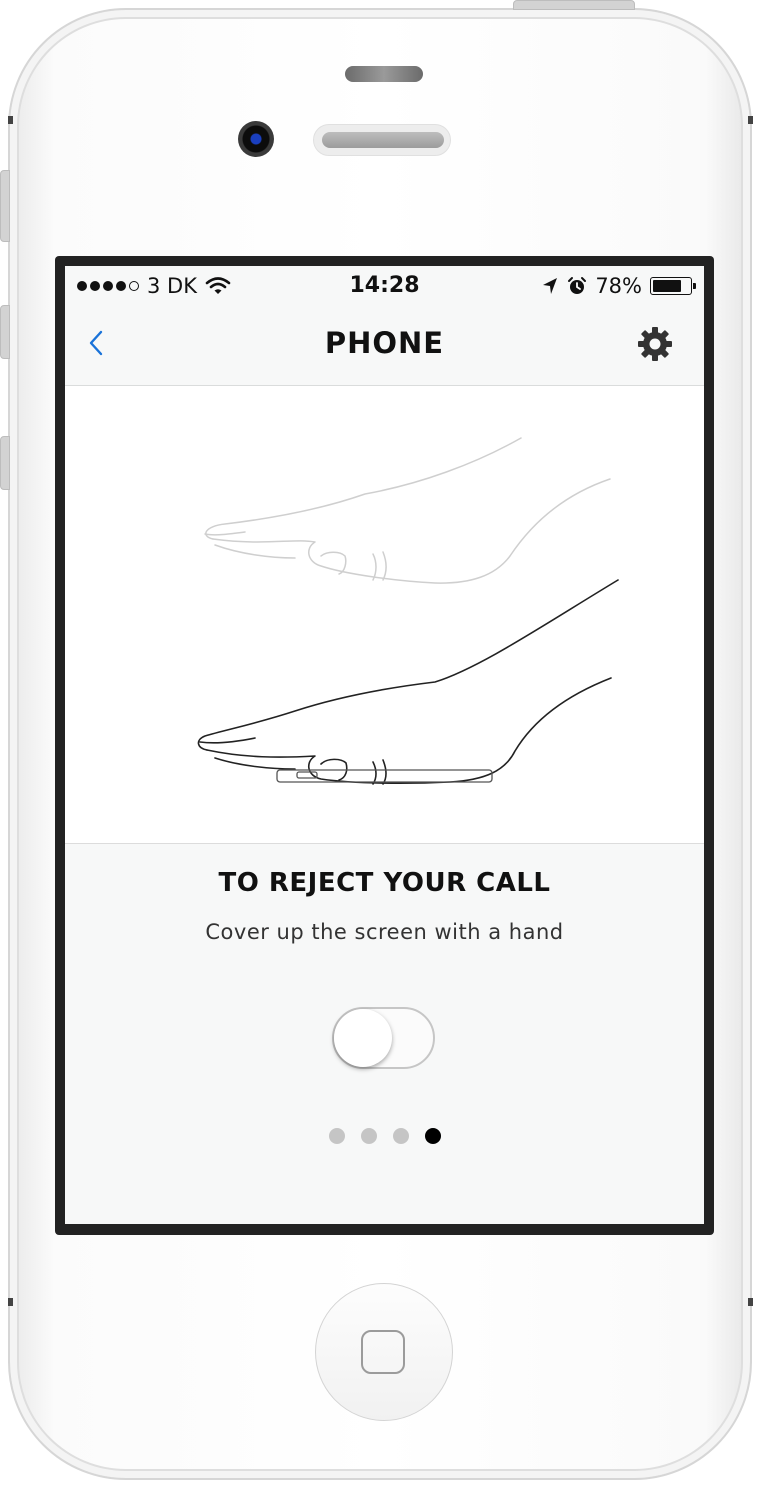 The height and width of the screenshot is (1488, 761). I want to click on volume-up-button, so click(5, 332).